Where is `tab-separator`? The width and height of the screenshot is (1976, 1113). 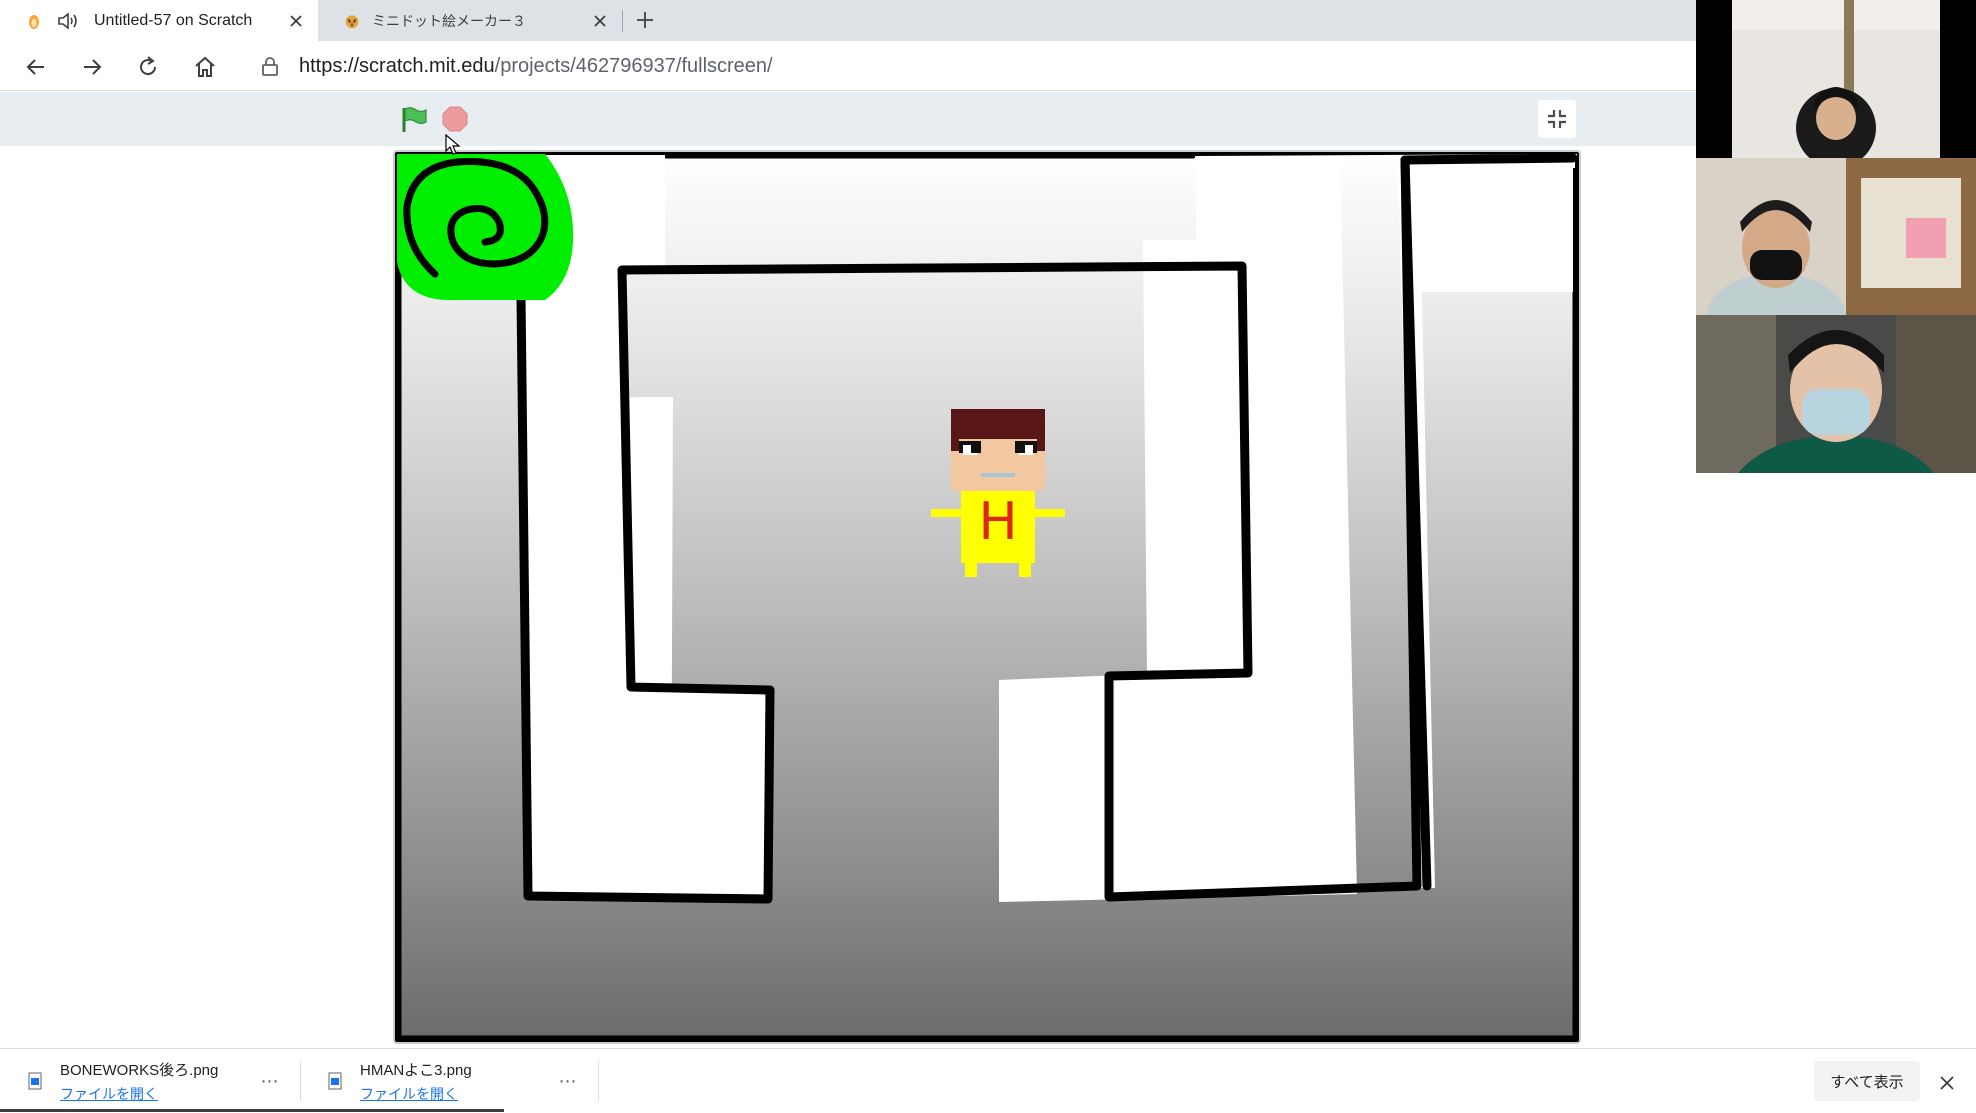
tab-separator is located at coordinates (622, 21).